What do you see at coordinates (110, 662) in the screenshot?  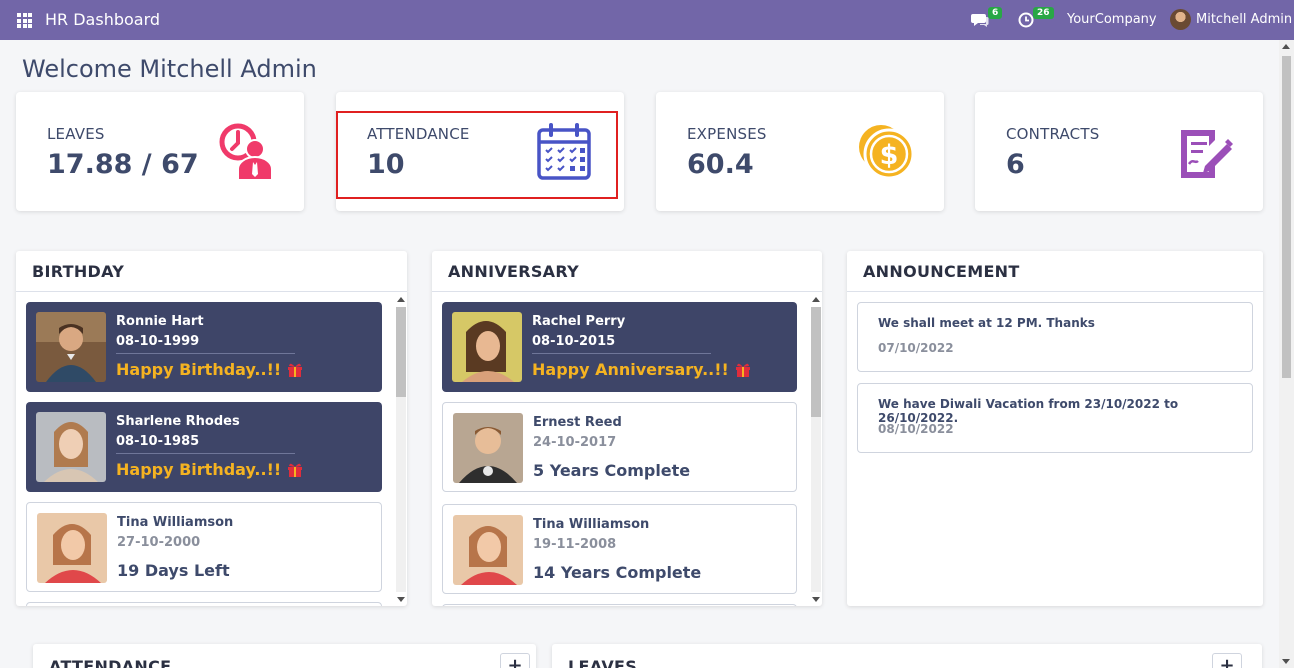 I see `attendance-panel-title: ATTENDANCE` at bounding box center [110, 662].